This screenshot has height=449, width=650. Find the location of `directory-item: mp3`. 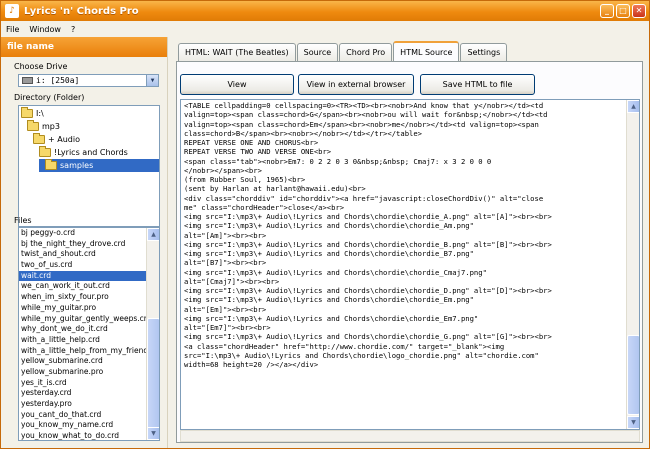

directory-item: mp3 is located at coordinates (45, 126).